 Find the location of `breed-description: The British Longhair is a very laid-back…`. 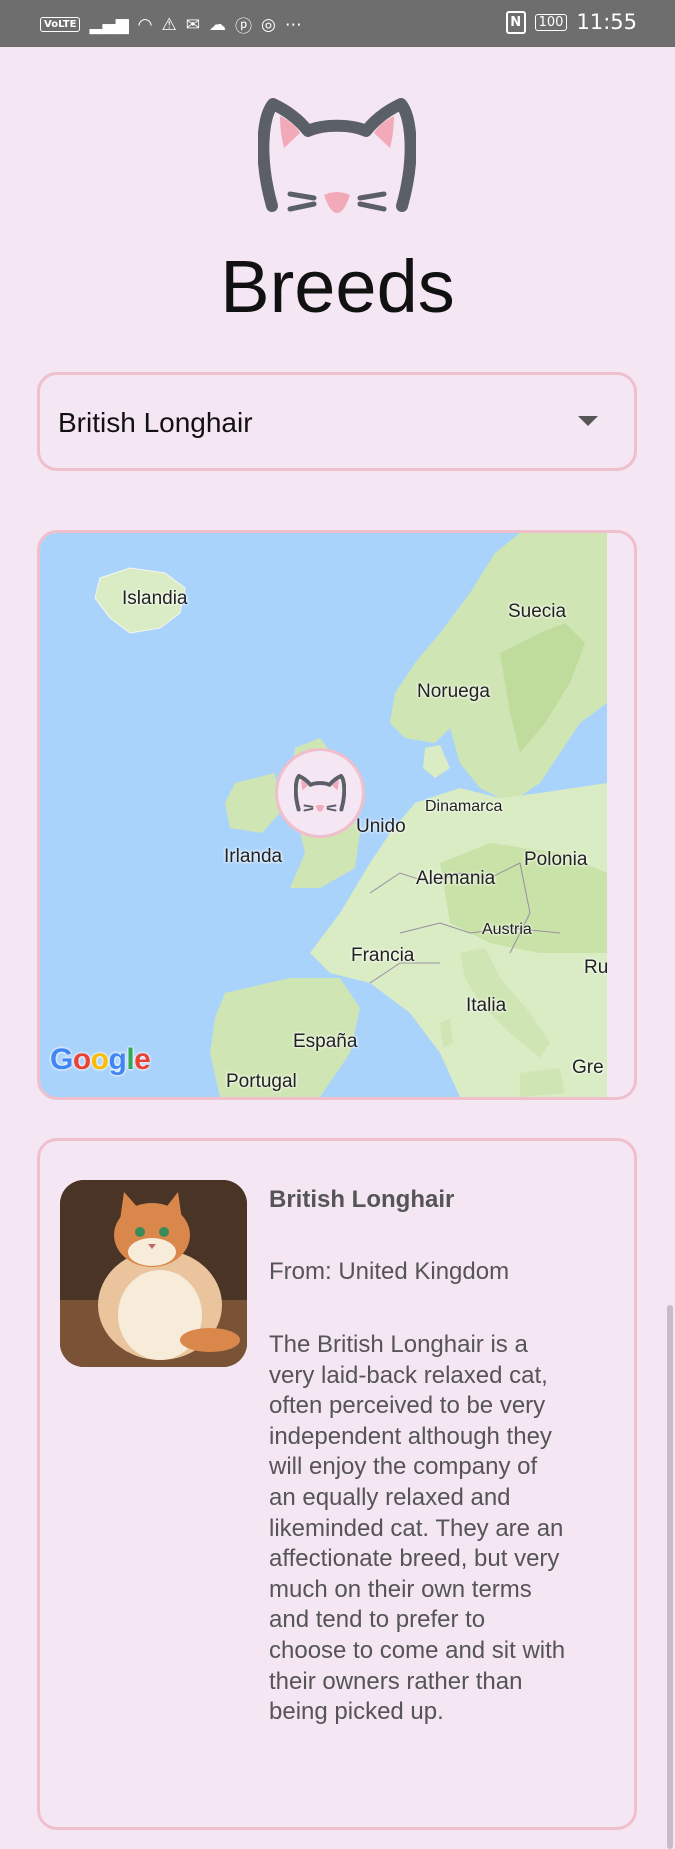

breed-description: The British Longhair is a very laid-back… is located at coordinates (417, 1528).